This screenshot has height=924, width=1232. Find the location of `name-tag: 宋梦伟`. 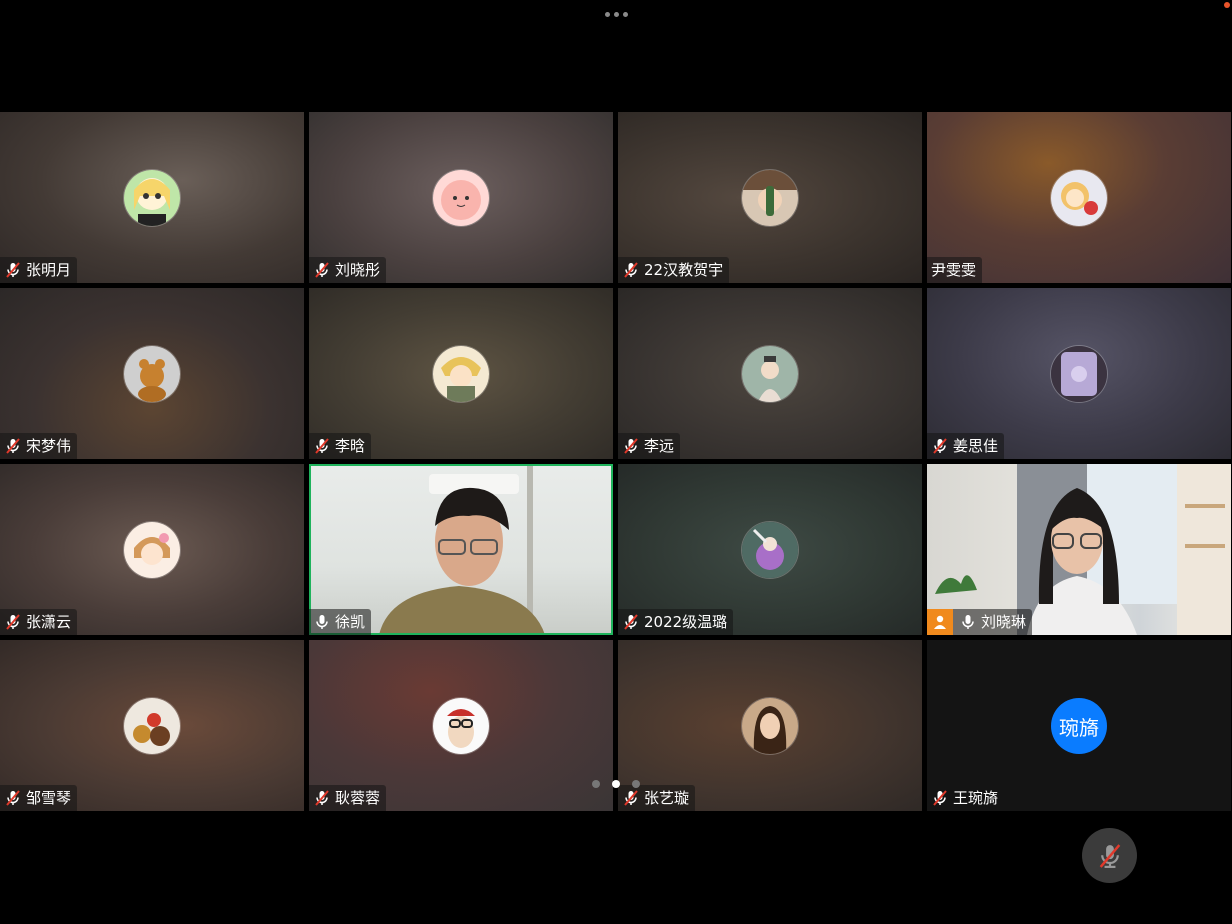

name-tag: 宋梦伟 is located at coordinates (39, 446).